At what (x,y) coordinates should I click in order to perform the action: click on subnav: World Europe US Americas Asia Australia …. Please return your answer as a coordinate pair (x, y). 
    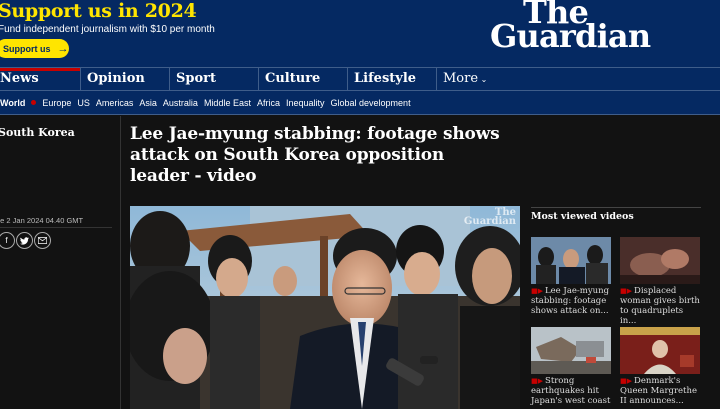
    Looking at the image, I should click on (360, 103).